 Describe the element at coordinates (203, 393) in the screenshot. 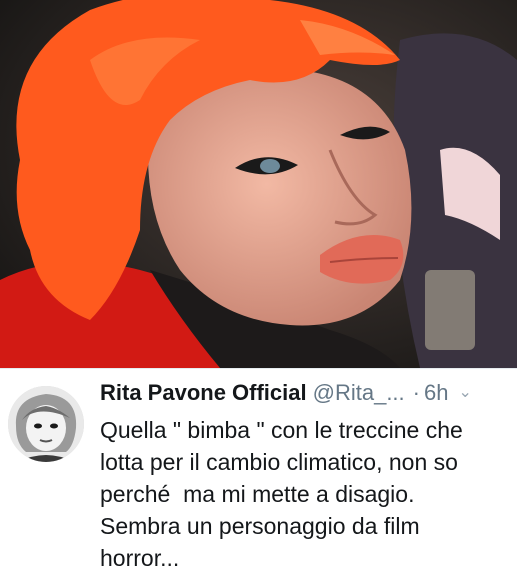

I see `display-name: Rita Pavone Official` at that location.